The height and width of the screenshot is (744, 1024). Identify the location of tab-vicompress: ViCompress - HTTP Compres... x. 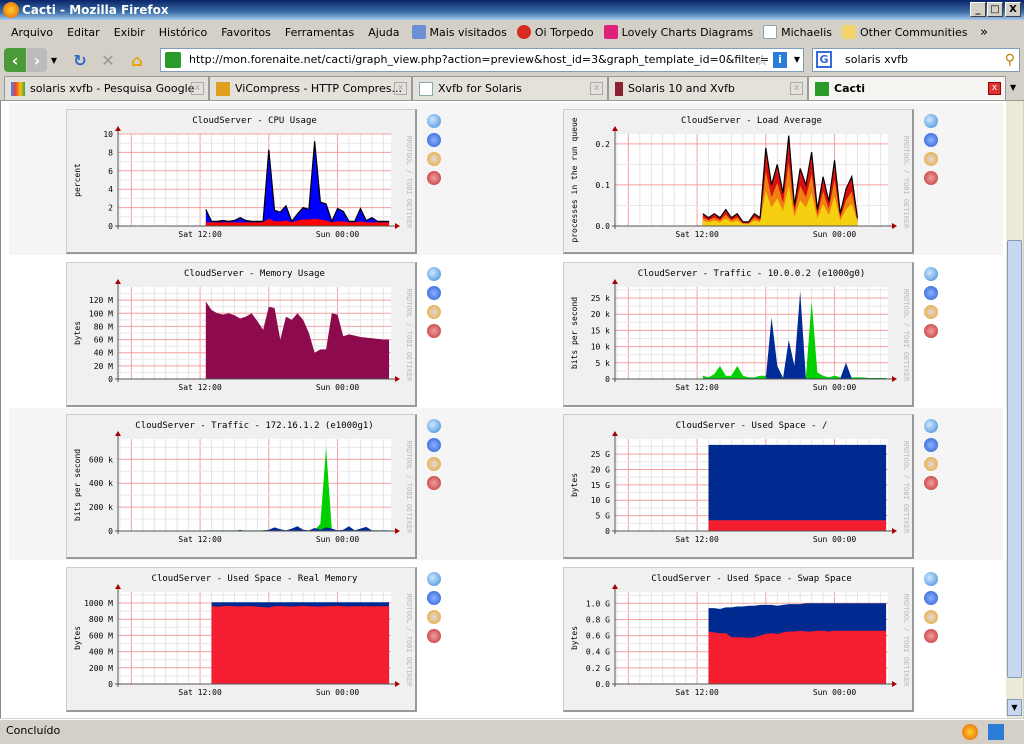
(310, 88).